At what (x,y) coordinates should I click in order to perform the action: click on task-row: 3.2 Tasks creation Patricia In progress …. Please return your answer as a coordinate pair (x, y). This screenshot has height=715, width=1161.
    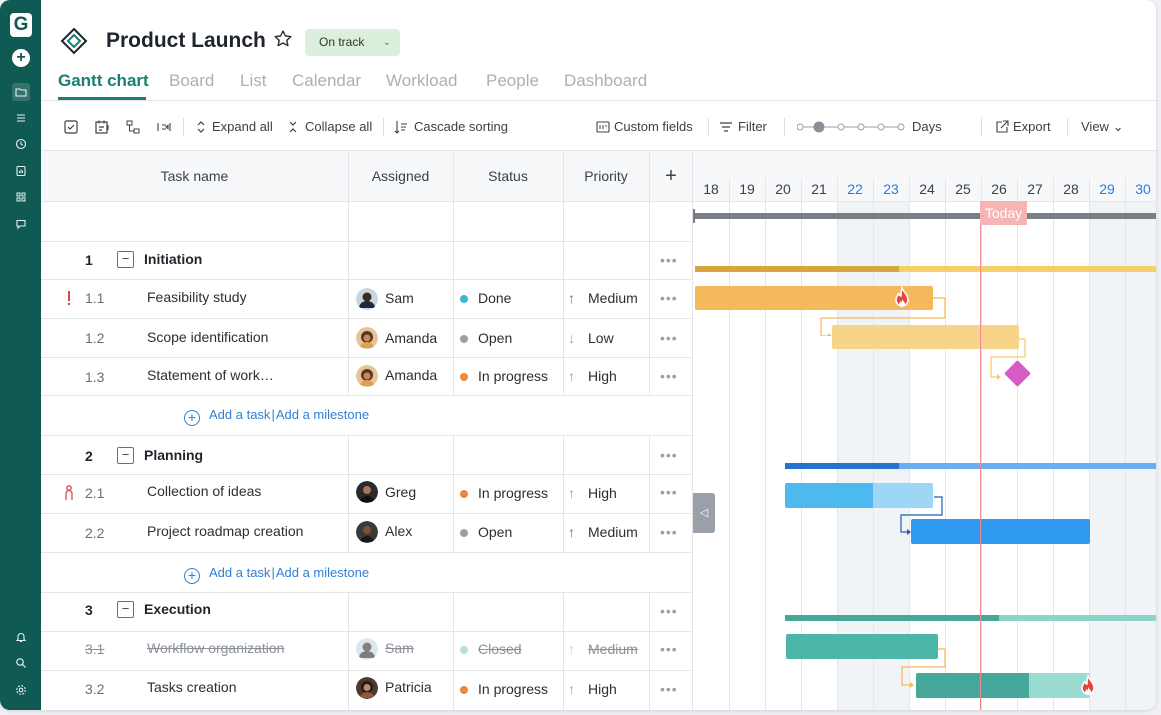
    Looking at the image, I should click on (367, 690).